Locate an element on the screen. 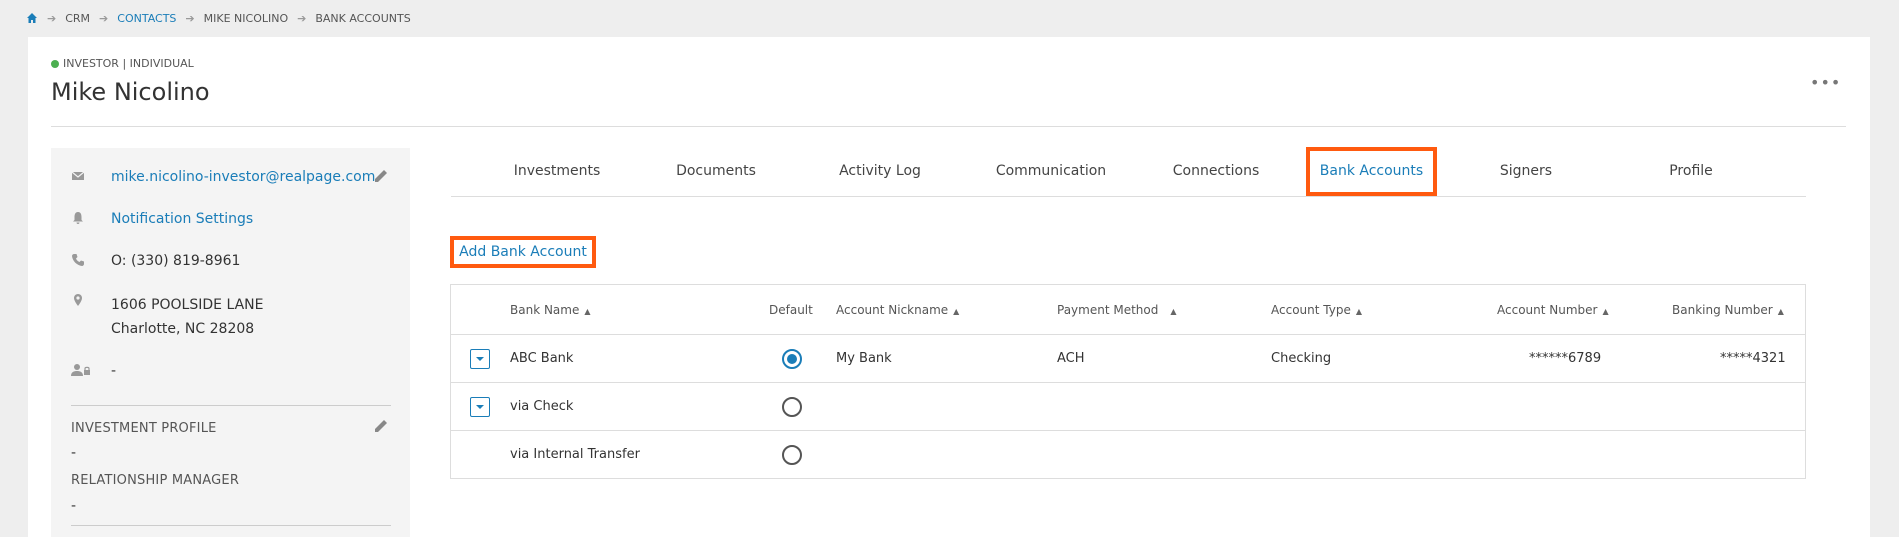  tab-investments: Investments is located at coordinates (557, 172).